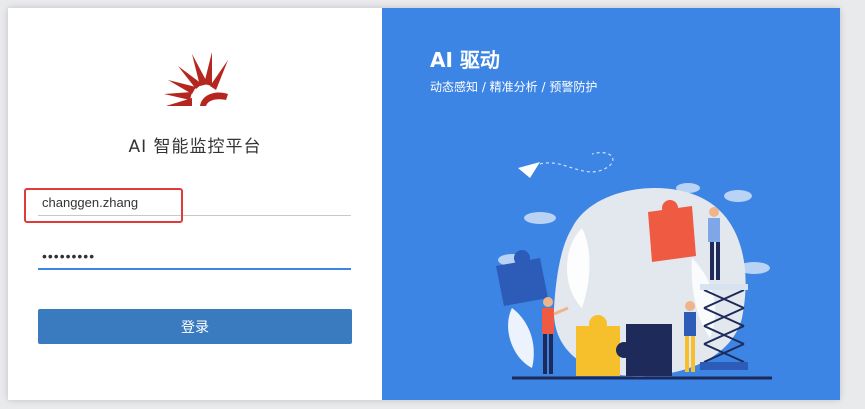  I want to click on hero-subtitle: 动态感知 / 精准分析 / 预警防护, so click(514, 87).